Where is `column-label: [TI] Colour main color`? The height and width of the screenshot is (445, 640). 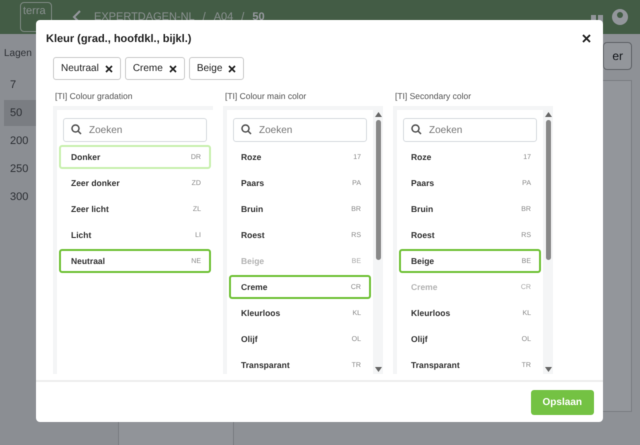
column-label: [TI] Colour main color is located at coordinates (266, 96).